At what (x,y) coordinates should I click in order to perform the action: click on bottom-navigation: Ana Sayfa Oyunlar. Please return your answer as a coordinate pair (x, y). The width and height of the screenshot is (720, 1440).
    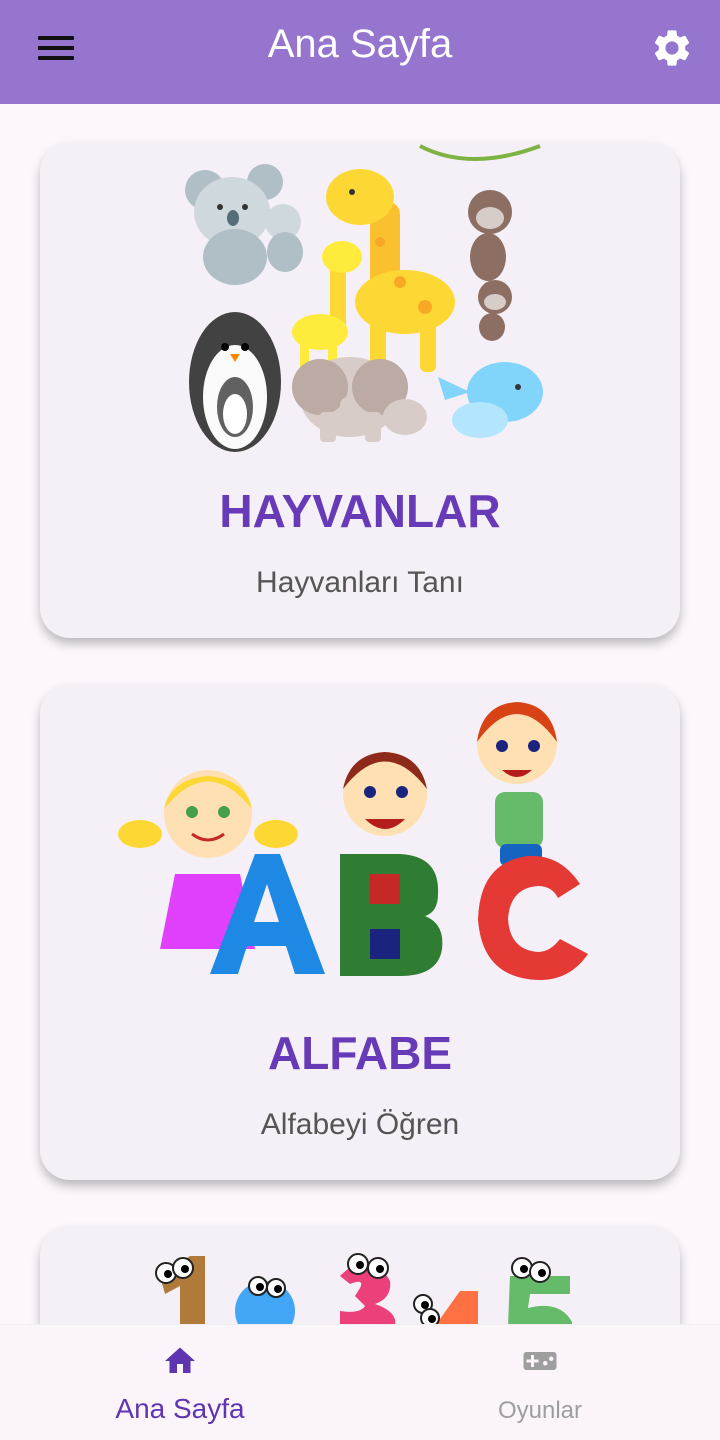
    Looking at the image, I should click on (360, 1382).